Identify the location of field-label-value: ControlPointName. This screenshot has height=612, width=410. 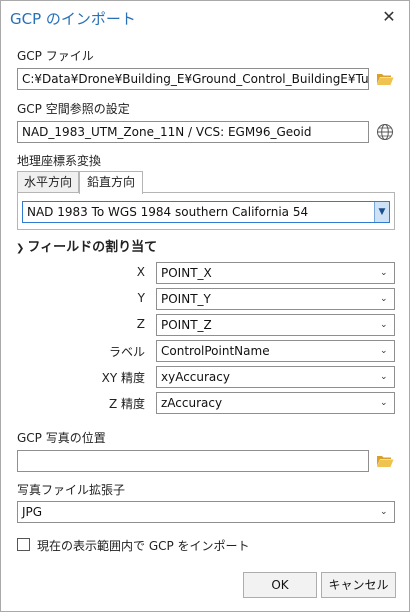
(215, 351).